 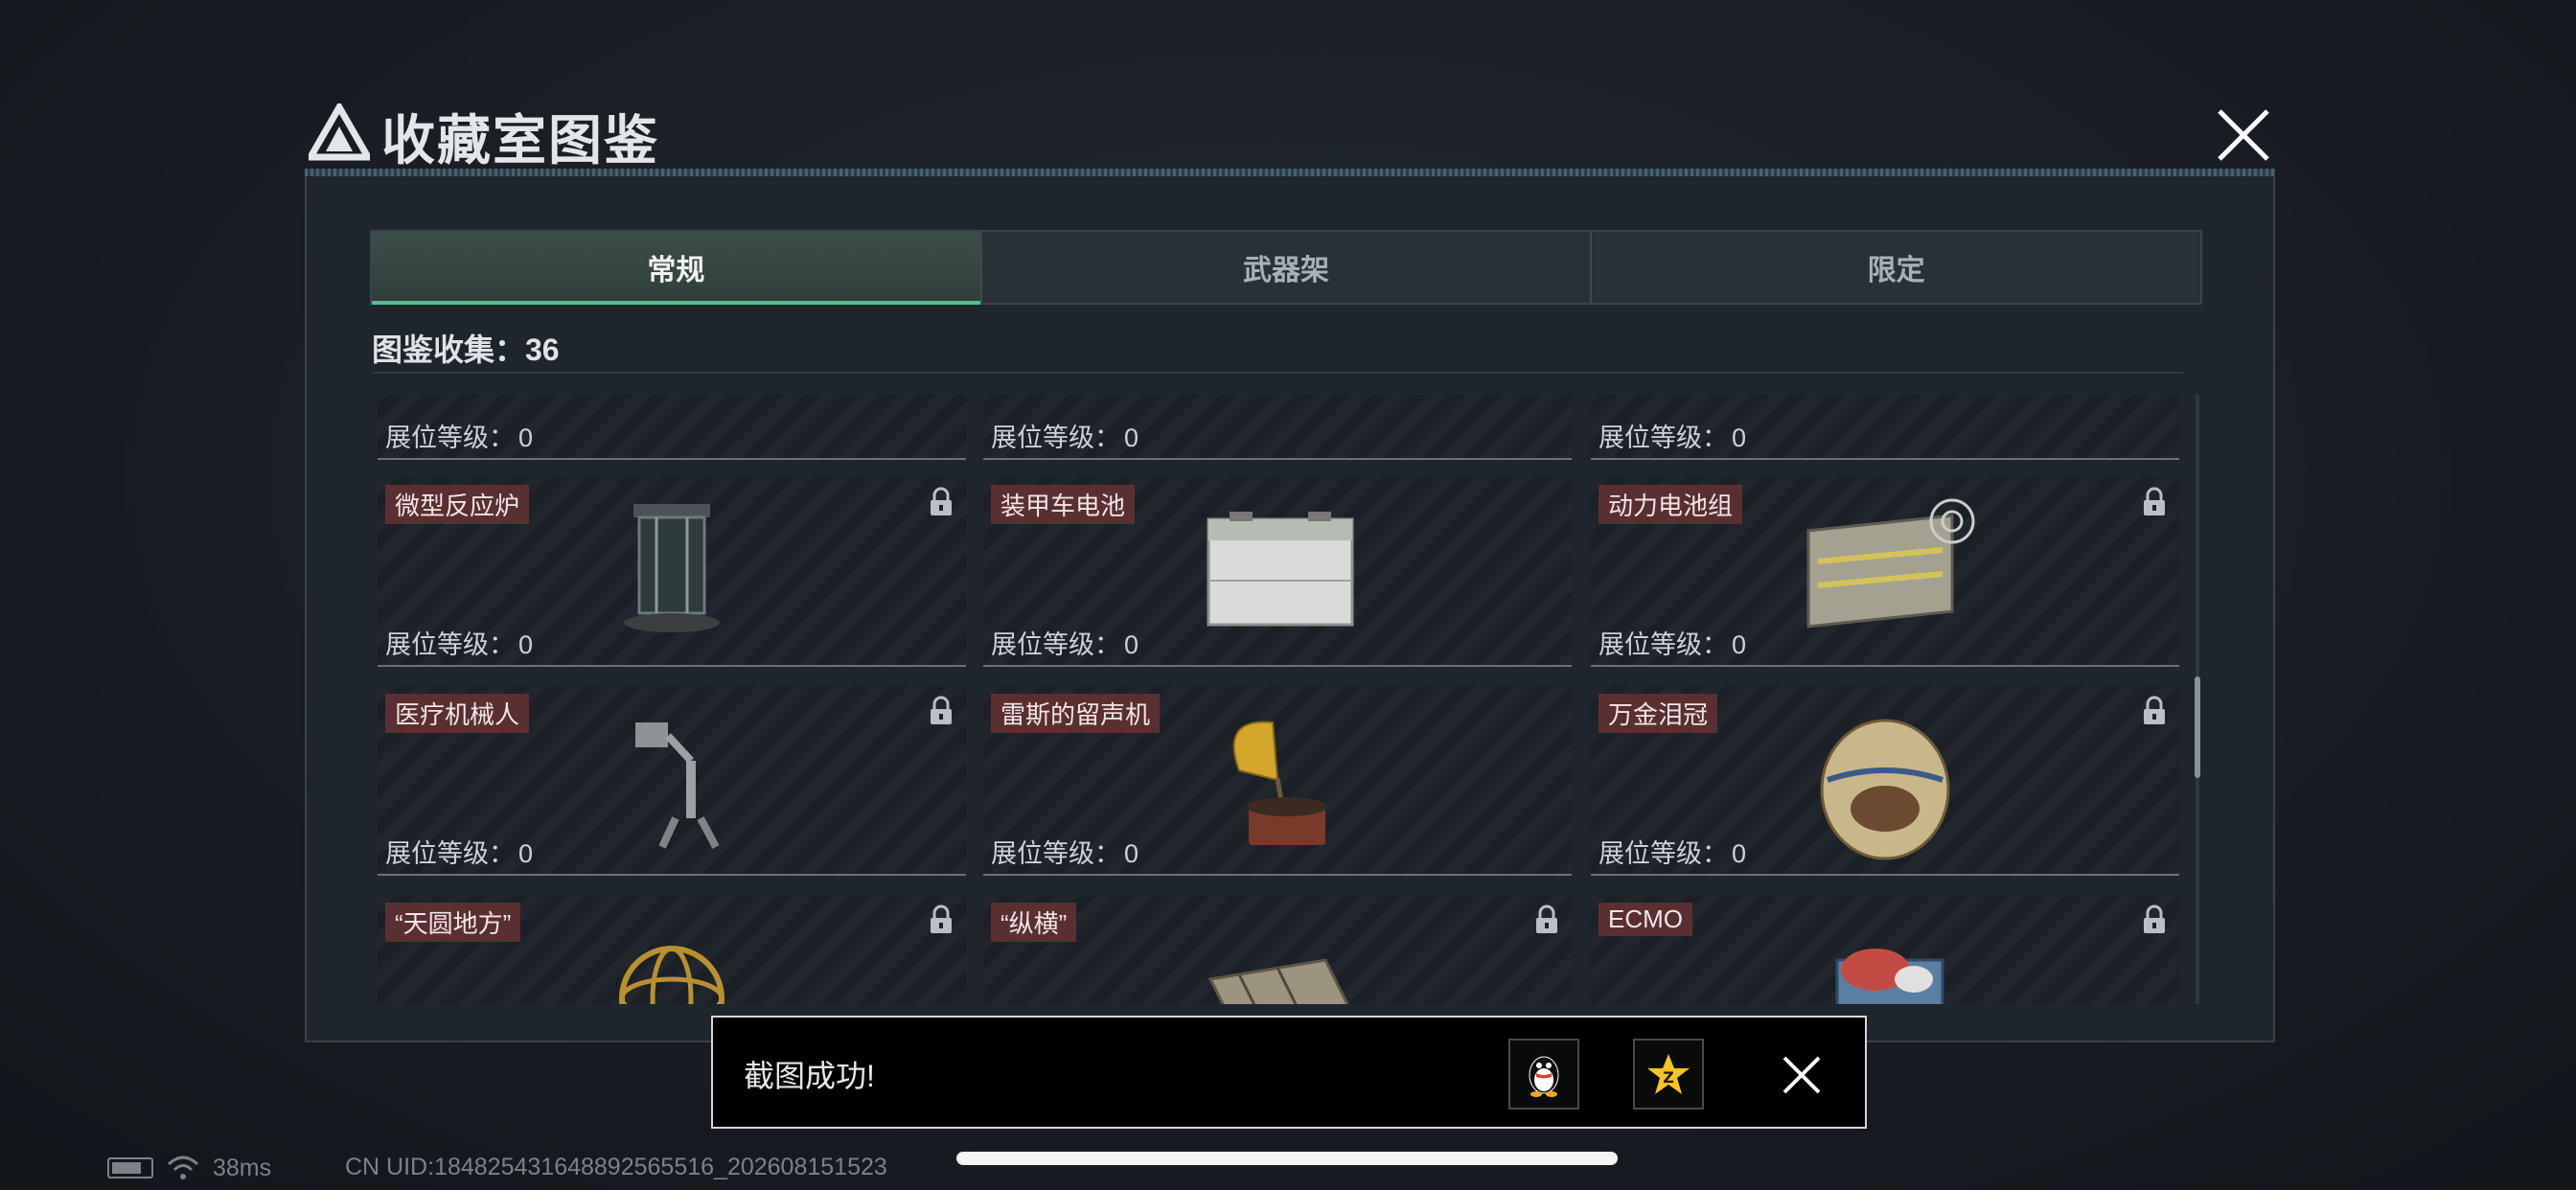 I want to click on delta-logo-icon, so click(x=339, y=132).